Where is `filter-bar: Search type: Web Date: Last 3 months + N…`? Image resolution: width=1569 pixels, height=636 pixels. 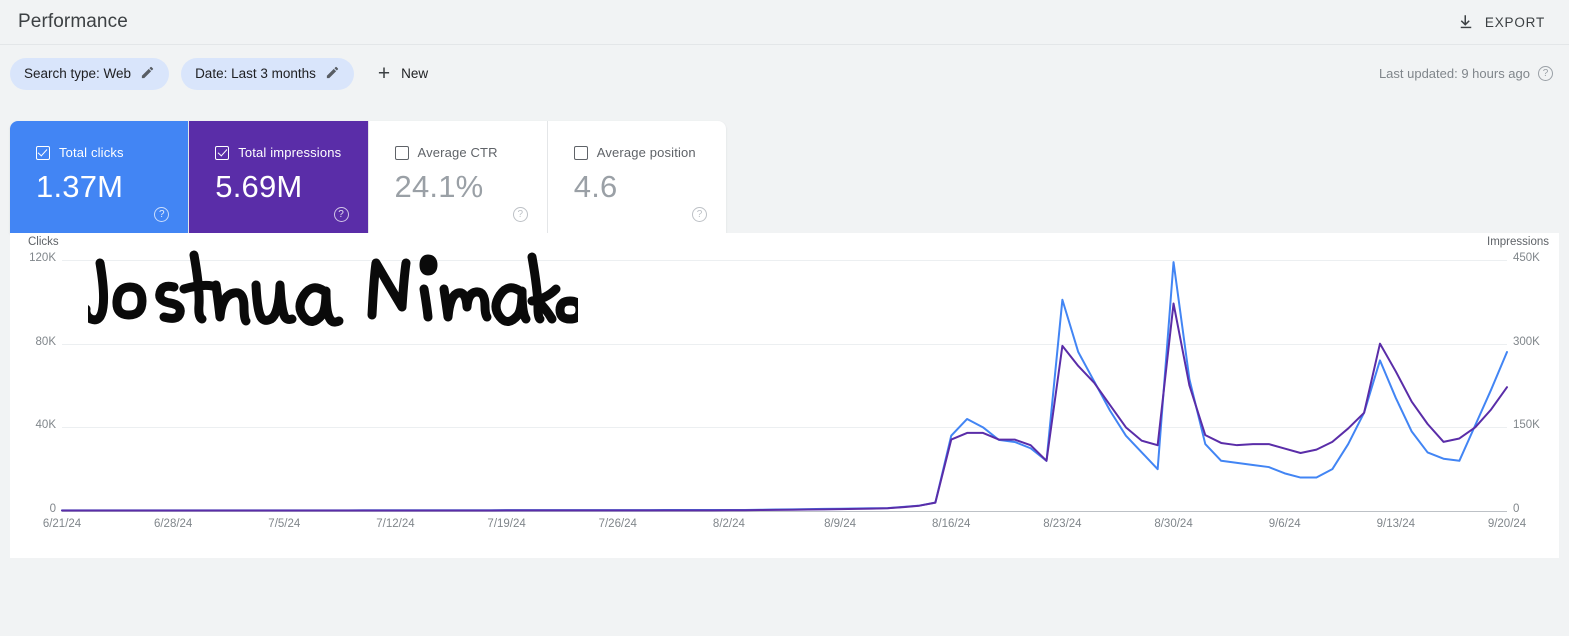
filter-bar: Search type: Web Date: Last 3 months + N… is located at coordinates (784, 73).